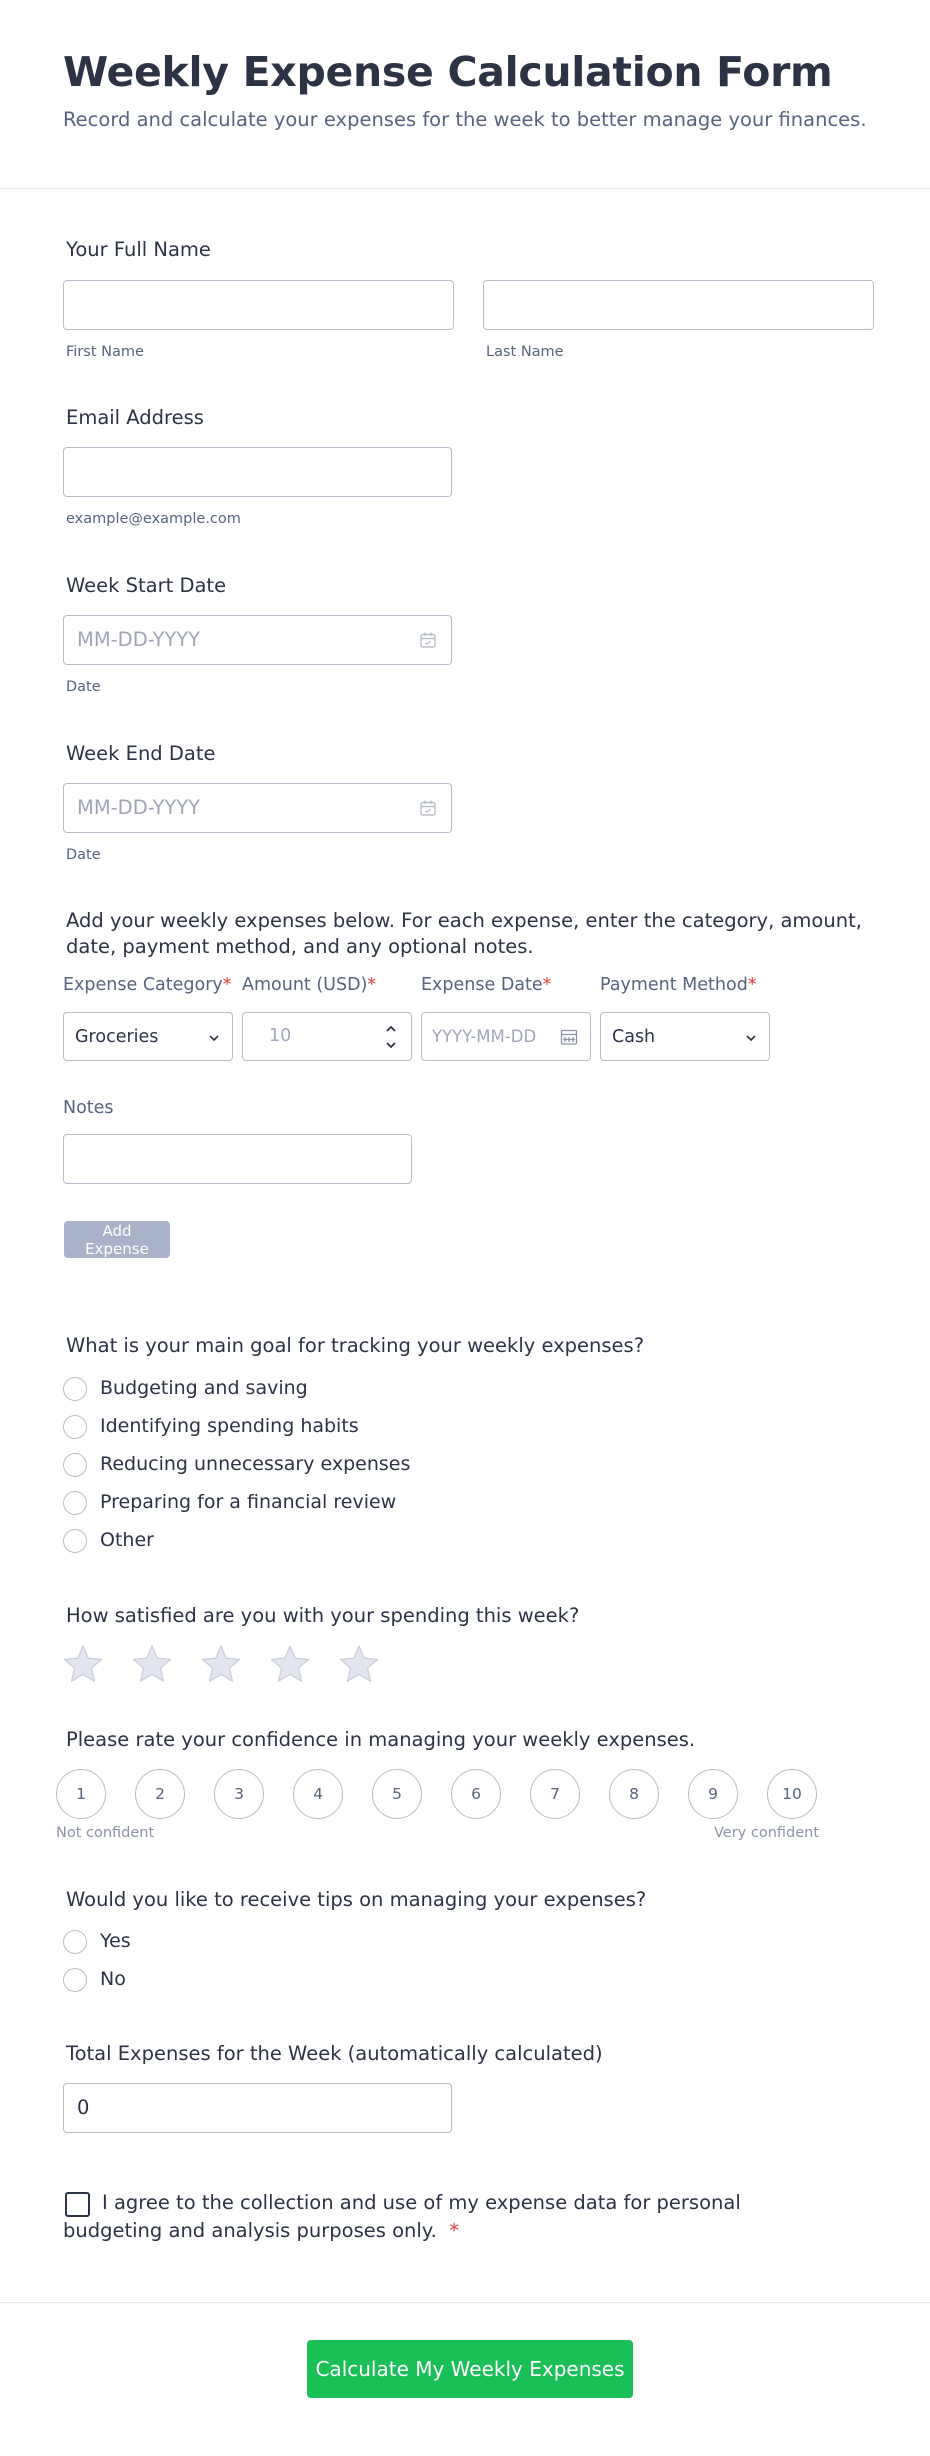 The width and height of the screenshot is (930, 2456). I want to click on expense-date-input: YYYY-MM-DD, so click(506, 1036).